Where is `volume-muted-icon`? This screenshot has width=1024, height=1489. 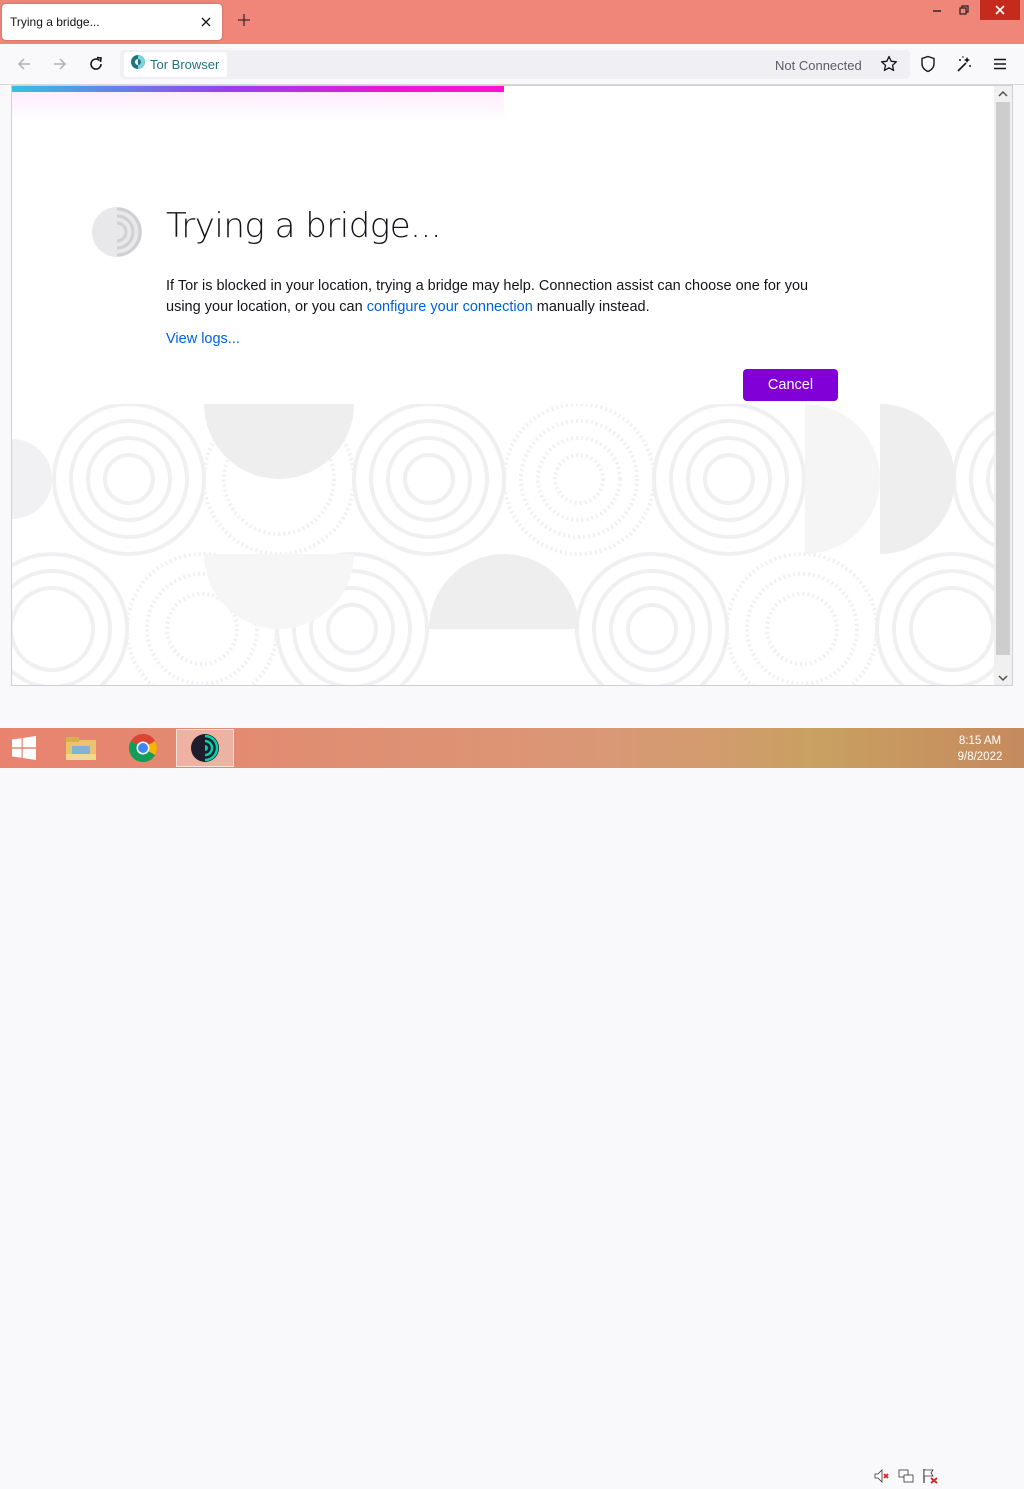
volume-muted-icon is located at coordinates (882, 1476).